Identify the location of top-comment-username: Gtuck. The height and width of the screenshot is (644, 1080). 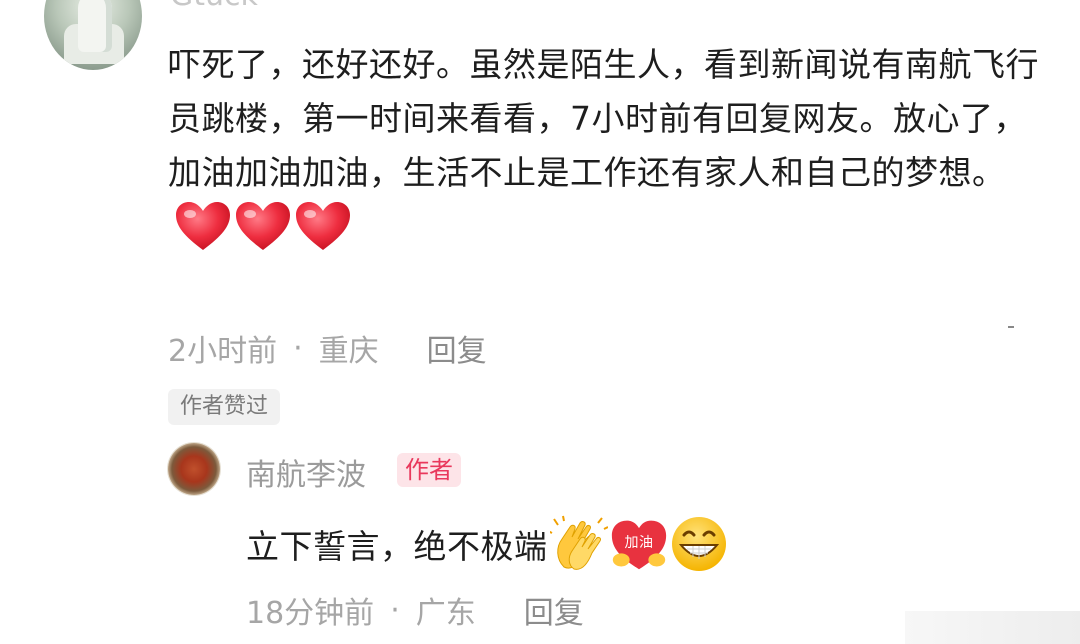
(214, 6).